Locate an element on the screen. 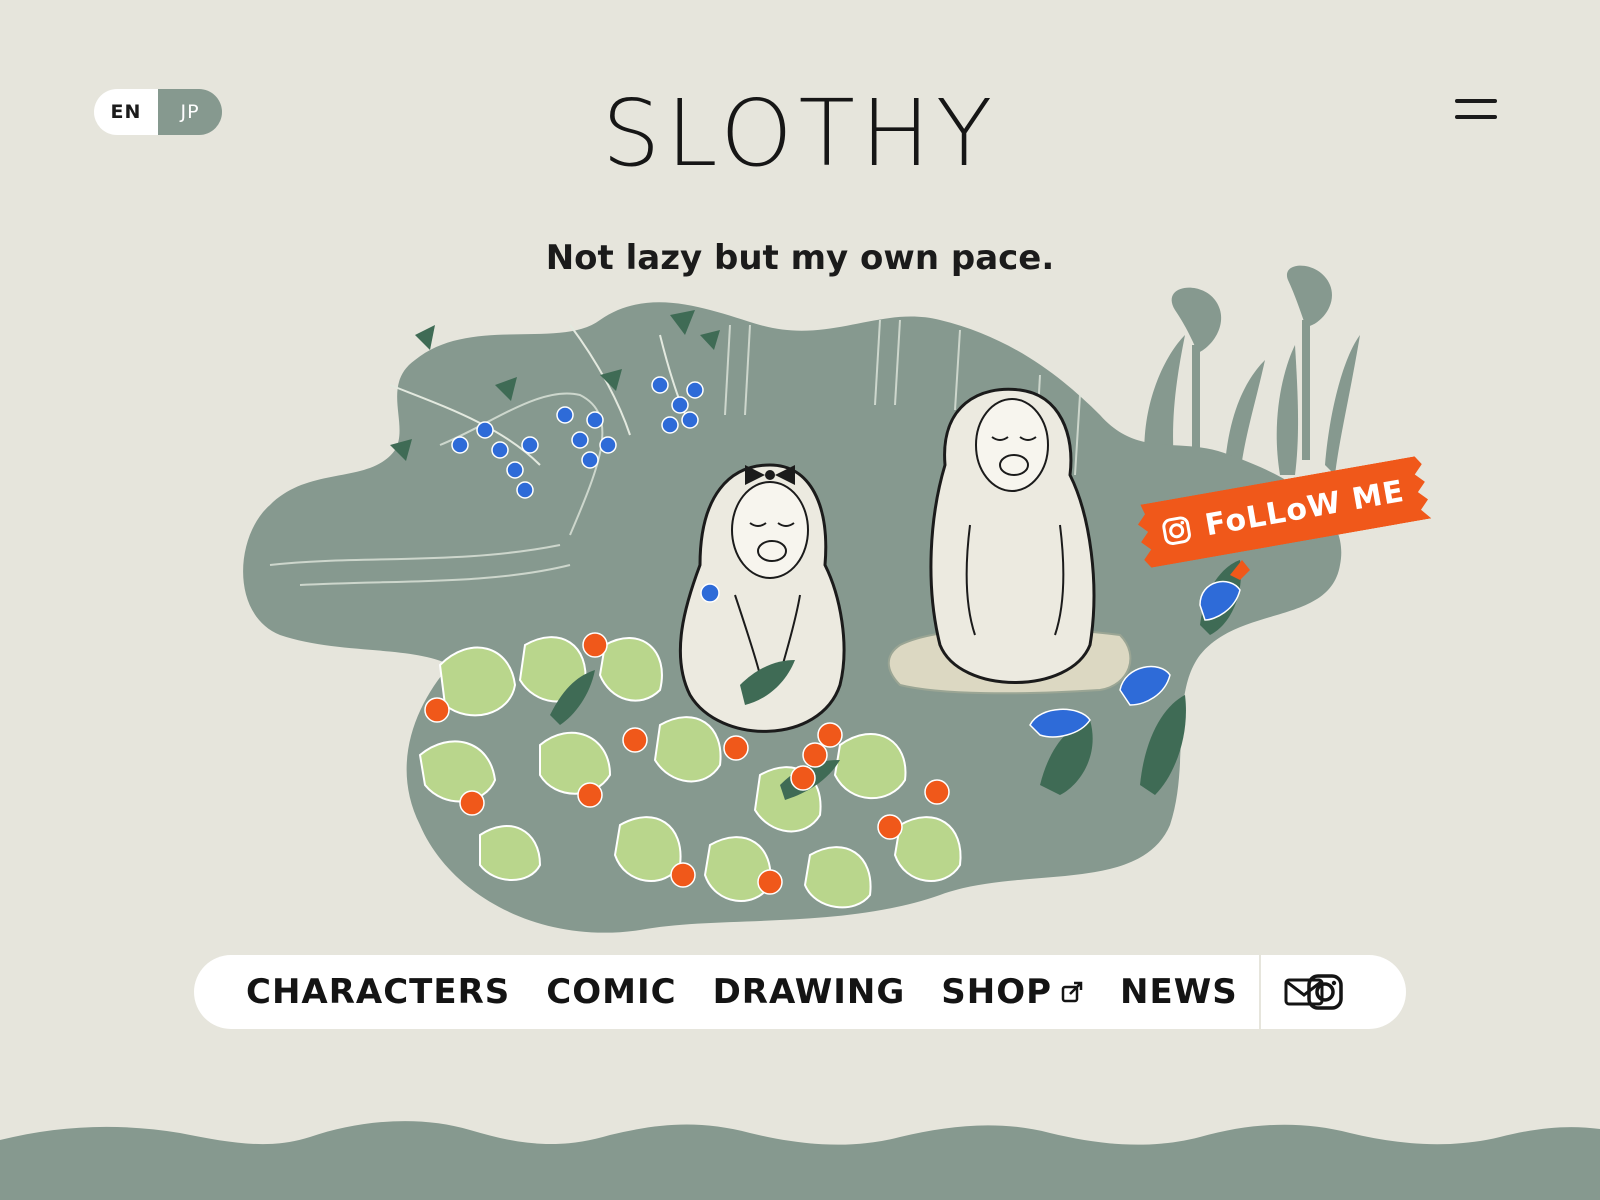 The height and width of the screenshot is (1200, 1600). language-toggle: EN JP is located at coordinates (158, 112).